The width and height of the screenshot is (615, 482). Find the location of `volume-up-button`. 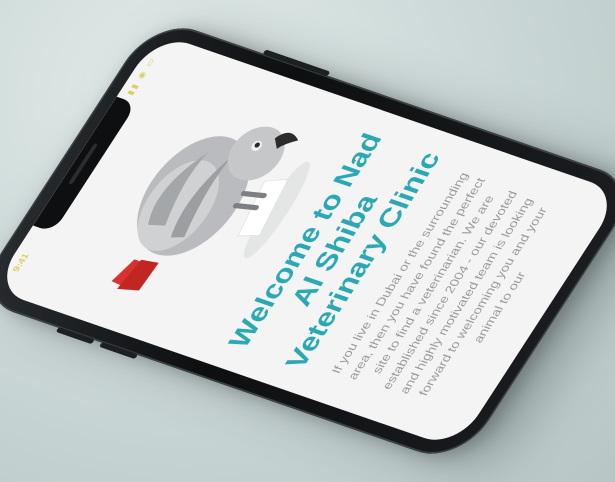

volume-up-button is located at coordinates (75, 335).